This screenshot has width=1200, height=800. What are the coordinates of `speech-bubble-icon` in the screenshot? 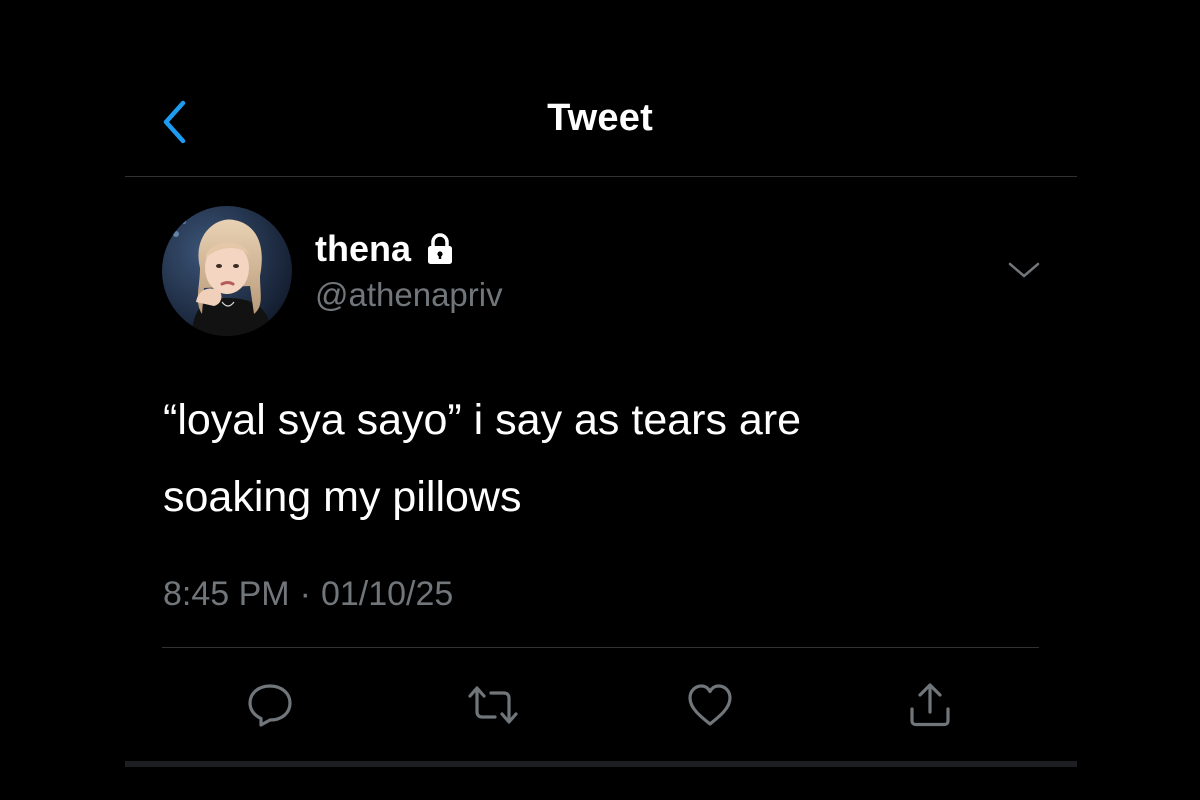 It's located at (270, 705).